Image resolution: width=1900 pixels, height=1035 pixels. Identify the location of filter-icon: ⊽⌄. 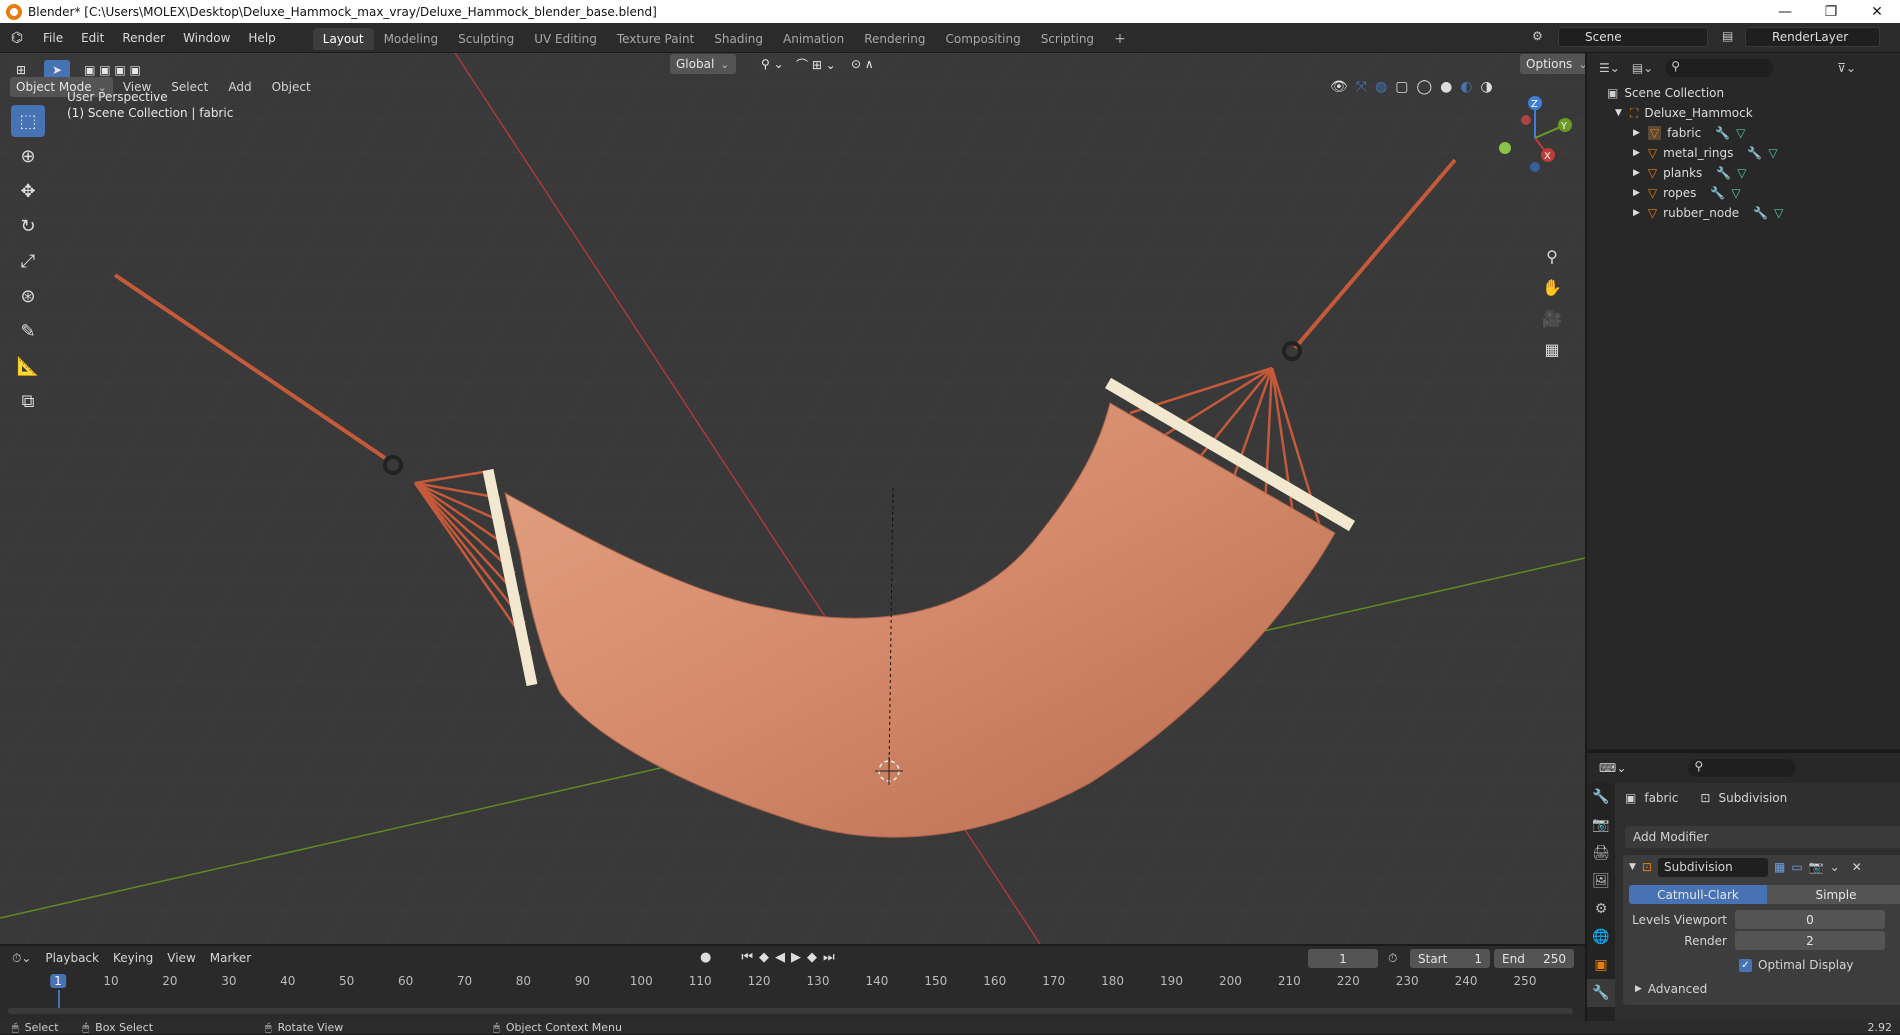
(1846, 68).